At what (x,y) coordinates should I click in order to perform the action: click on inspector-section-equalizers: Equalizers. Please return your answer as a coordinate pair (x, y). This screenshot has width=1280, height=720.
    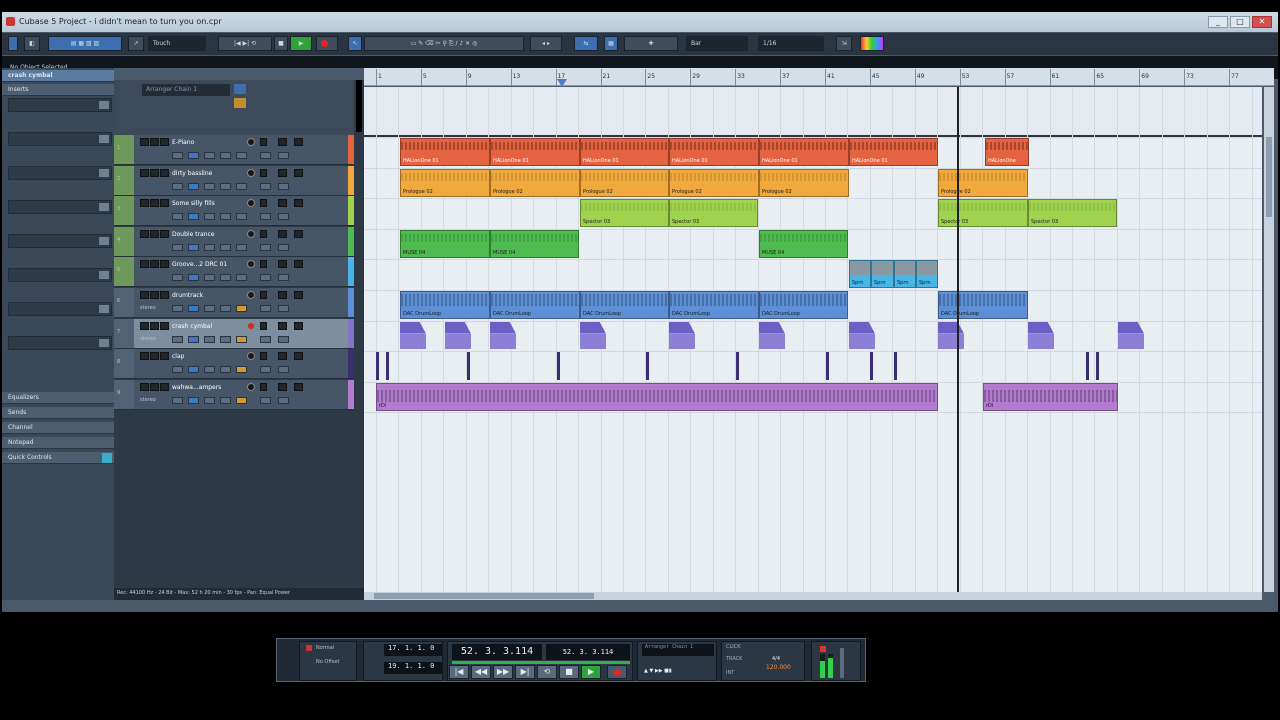
    Looking at the image, I should click on (58, 398).